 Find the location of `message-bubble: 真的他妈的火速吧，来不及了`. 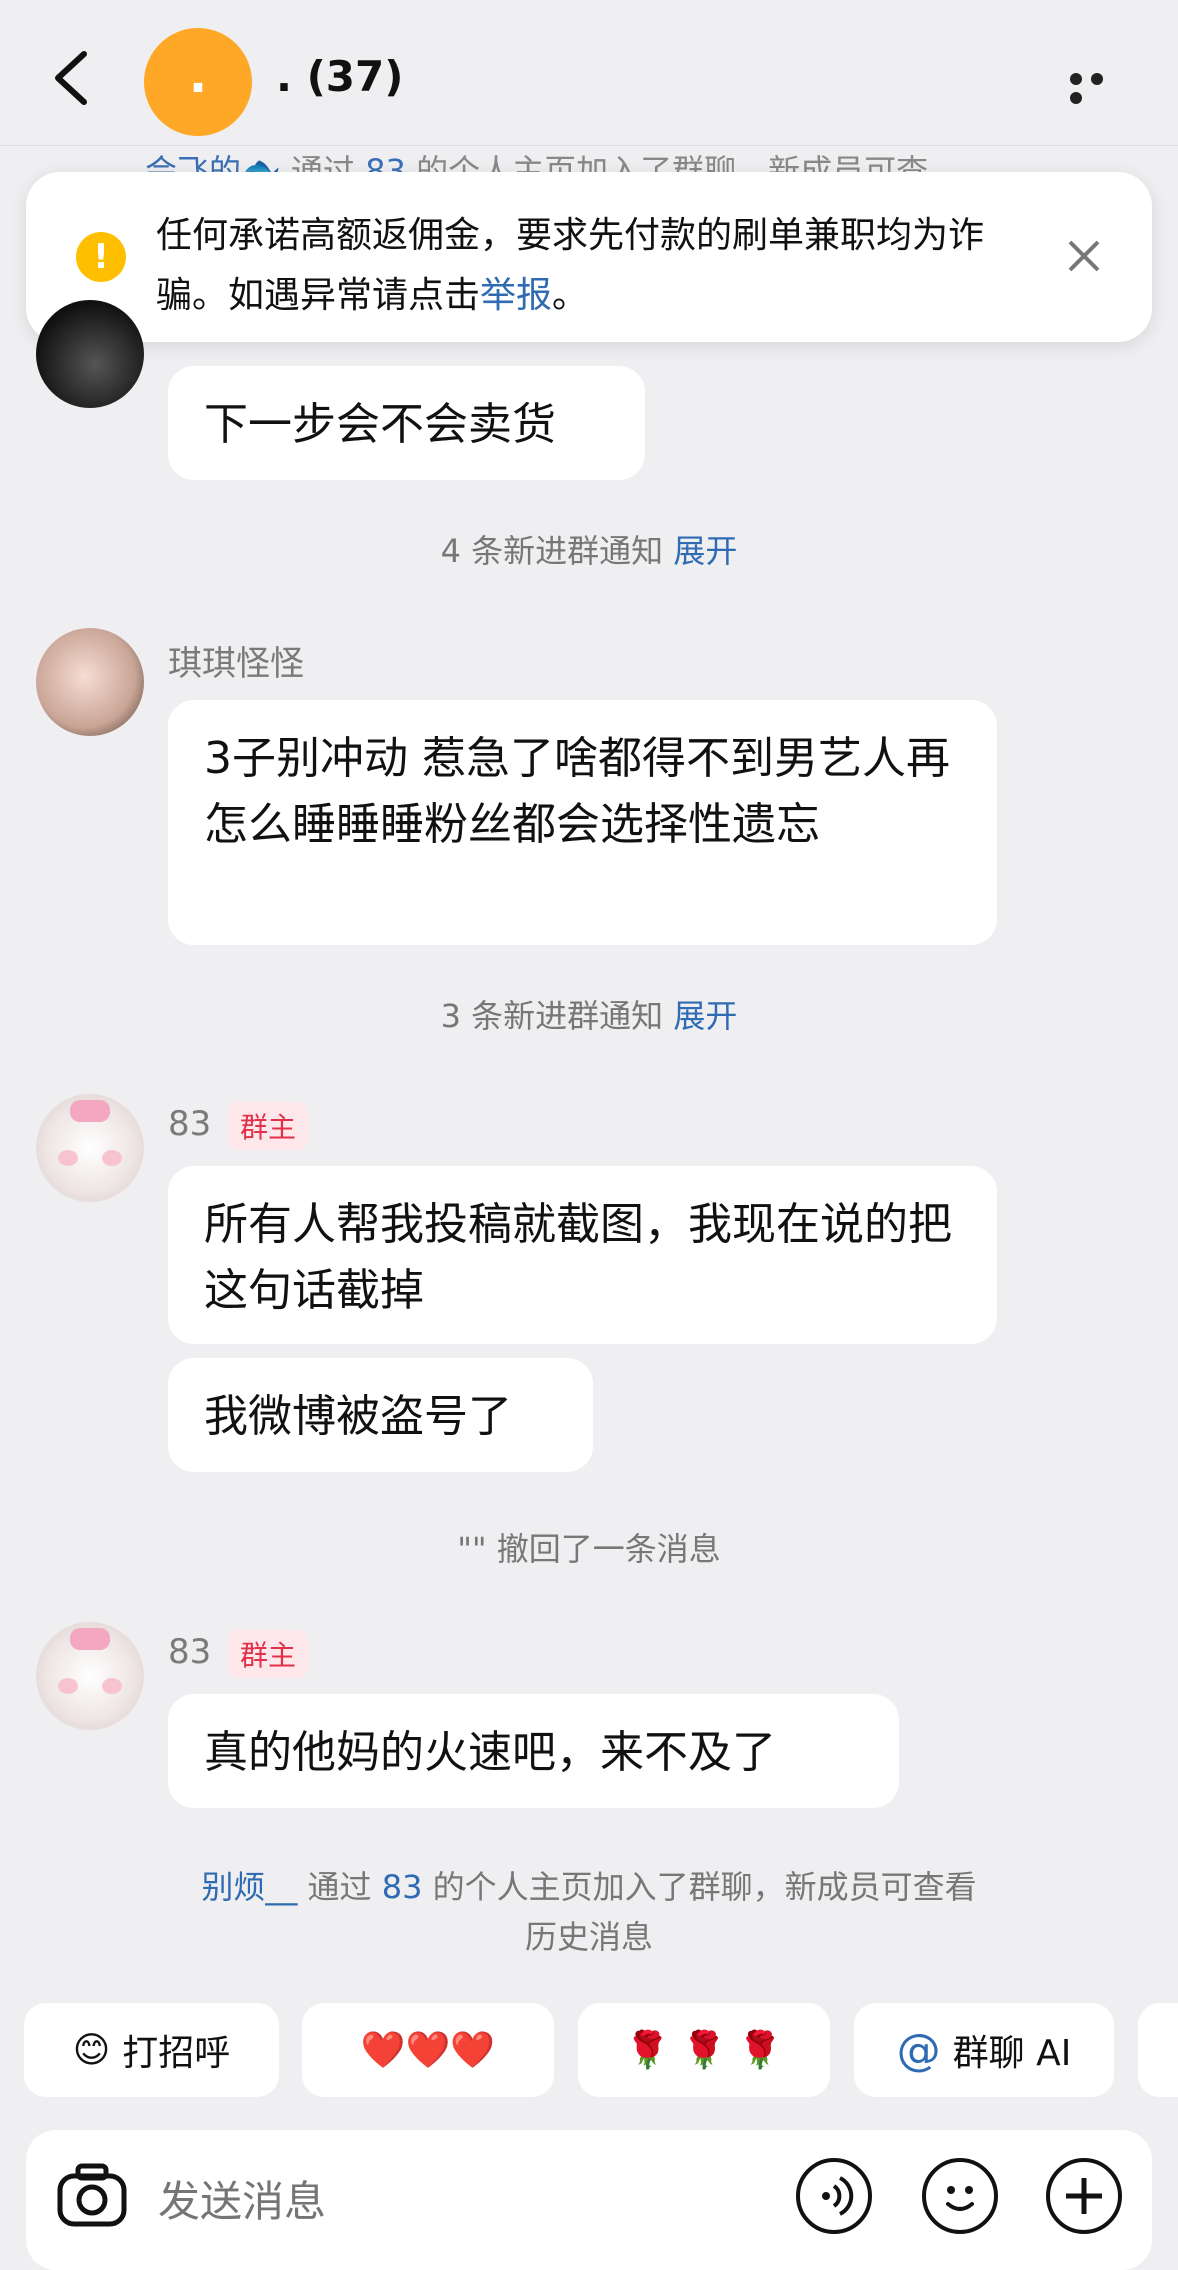

message-bubble: 真的他妈的火速吧，来不及了 is located at coordinates (533, 1751).